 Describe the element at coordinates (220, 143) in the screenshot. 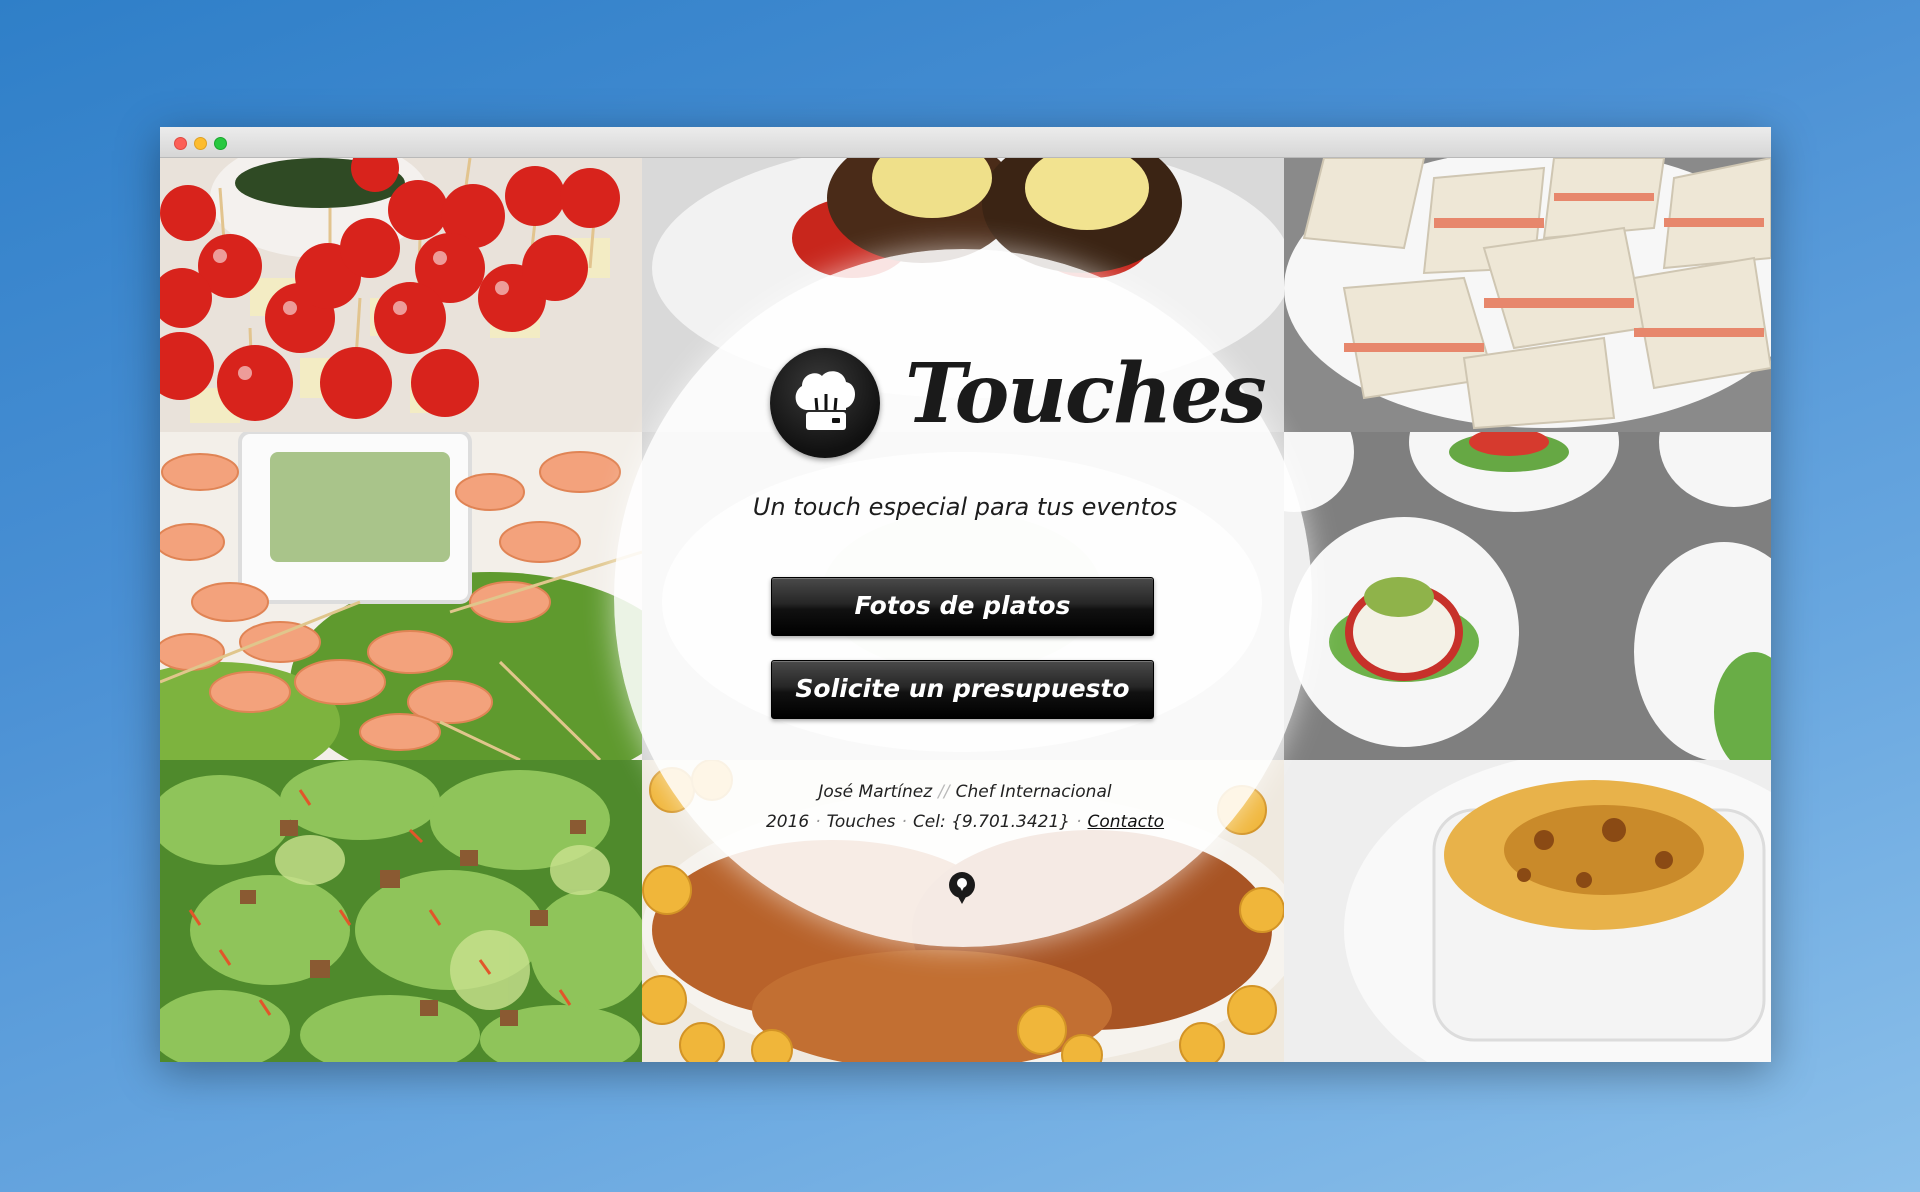

I see `maximize-window-button` at that location.